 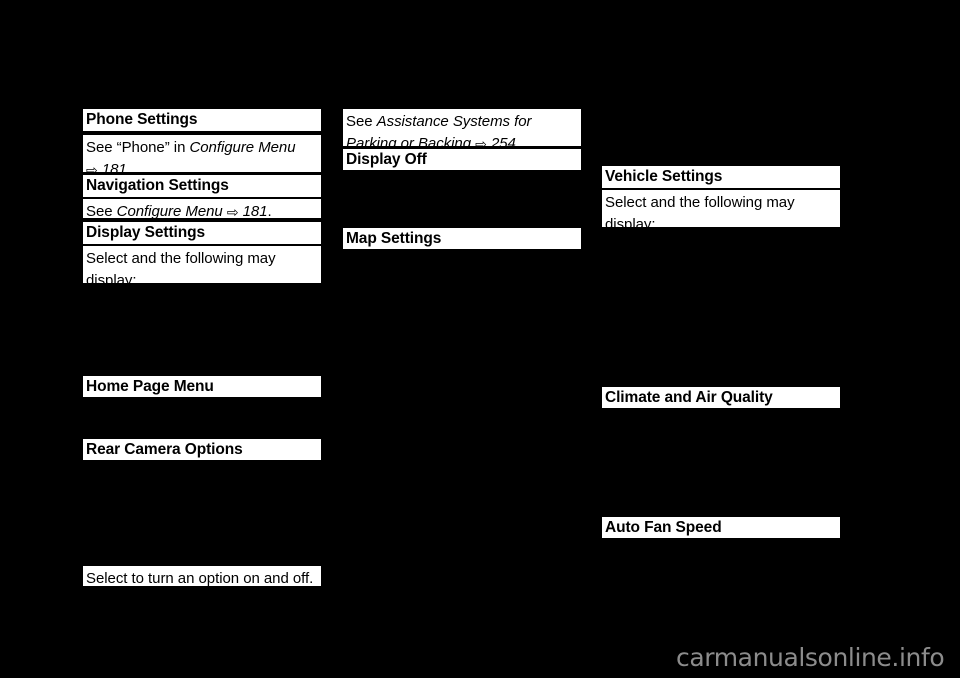 I want to click on section-heading-auto-fan-speed: Auto Fan Speed, so click(x=721, y=527).